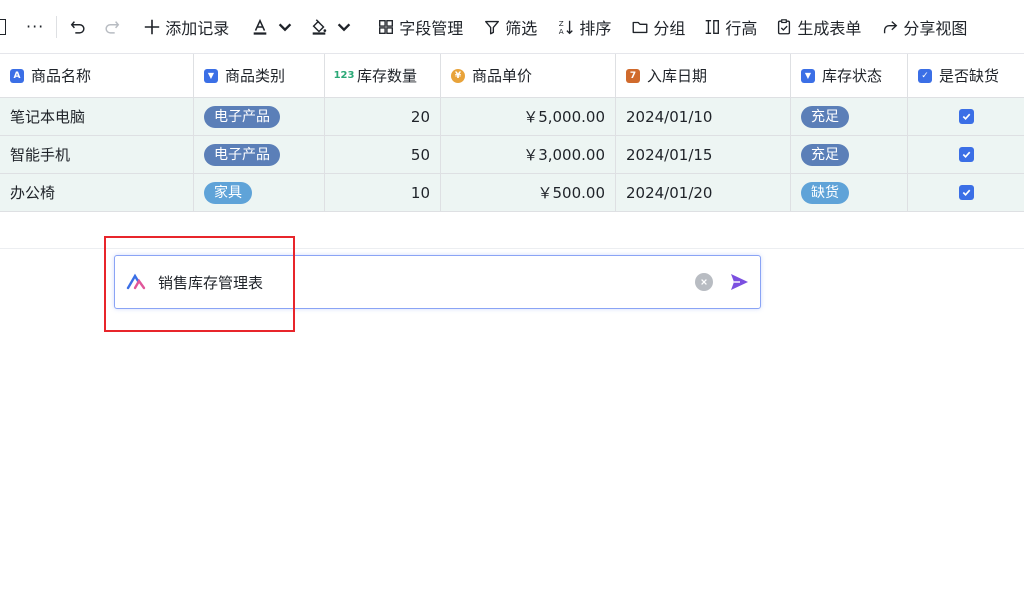 The image size is (1024, 594). What do you see at coordinates (383, 193) in the screenshot?
I see `cell-qty: 10` at bounding box center [383, 193].